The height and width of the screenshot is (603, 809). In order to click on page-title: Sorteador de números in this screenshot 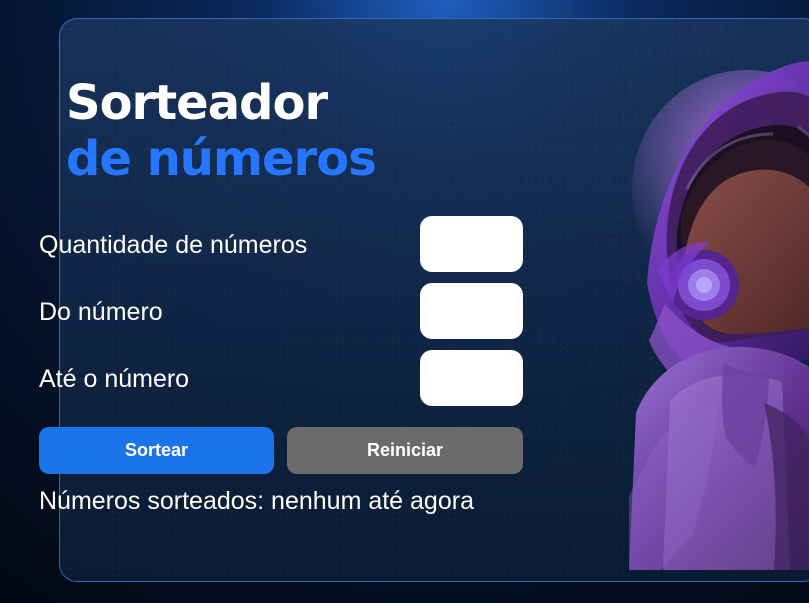, I will do `click(221, 131)`.